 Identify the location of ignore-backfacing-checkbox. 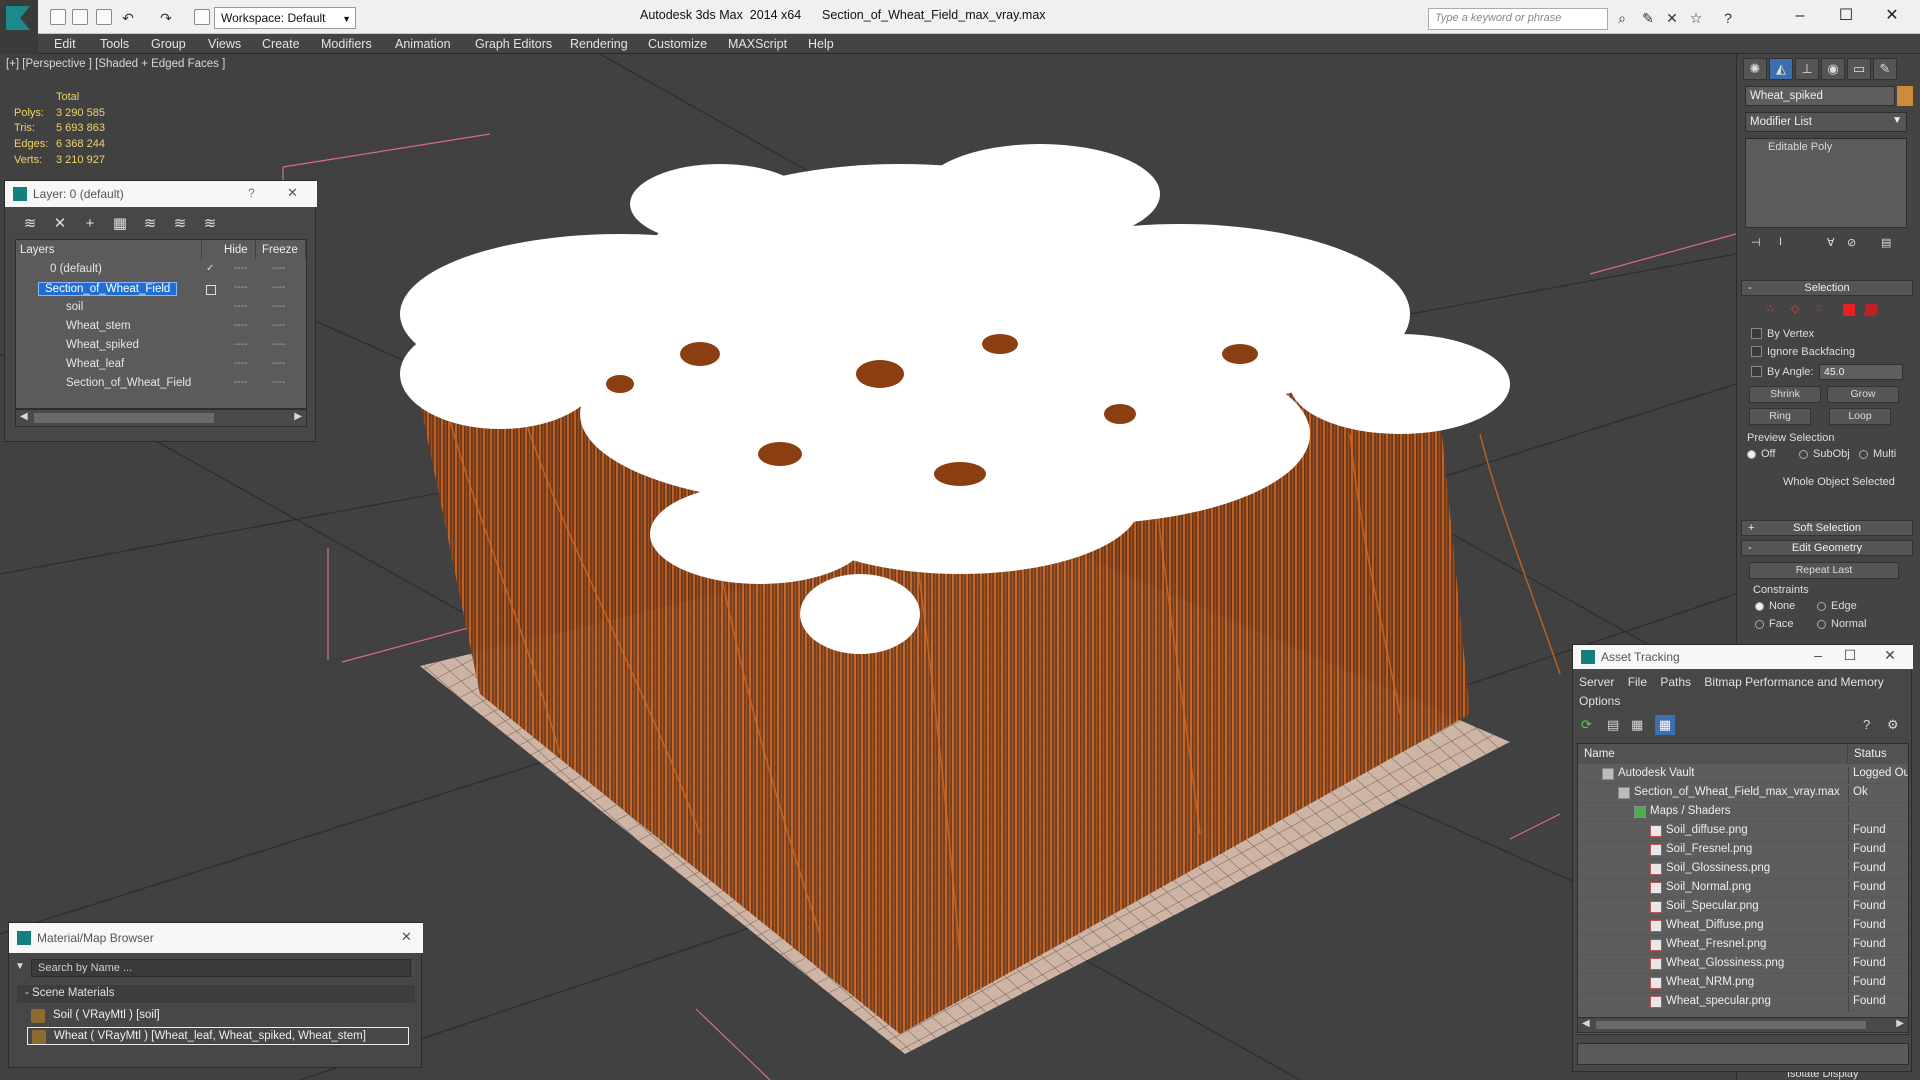
(1756, 351).